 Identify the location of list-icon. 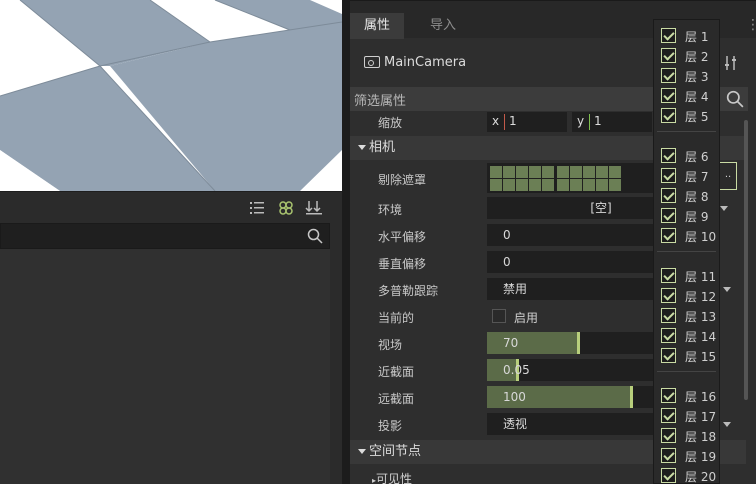
(257, 208).